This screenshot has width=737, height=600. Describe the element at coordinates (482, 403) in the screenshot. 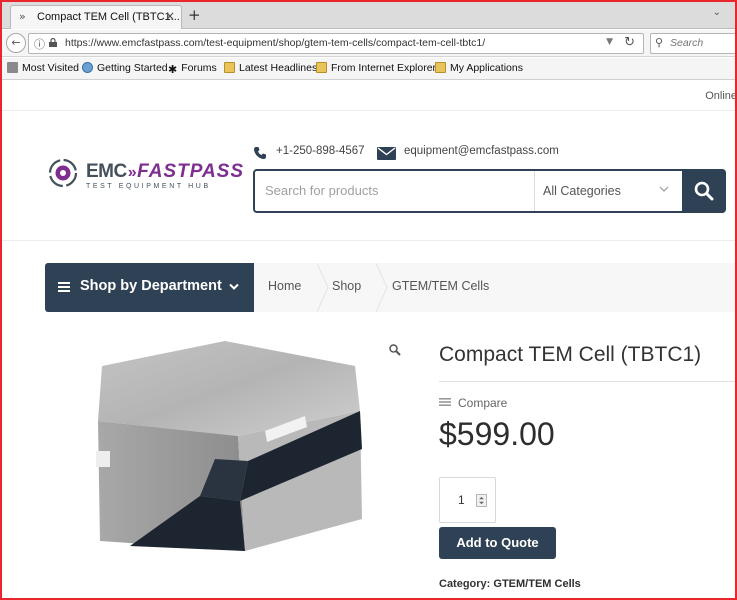

I see `compare-link: Compare` at that location.